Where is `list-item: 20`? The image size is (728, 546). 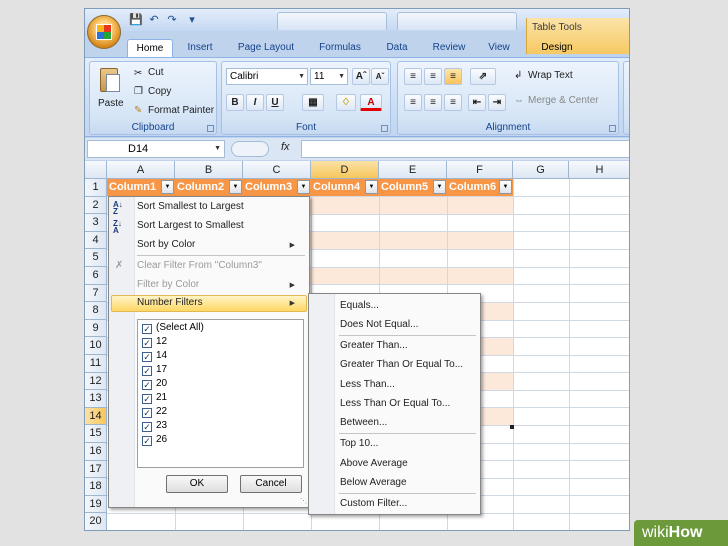 list-item: 20 is located at coordinates (161, 383).